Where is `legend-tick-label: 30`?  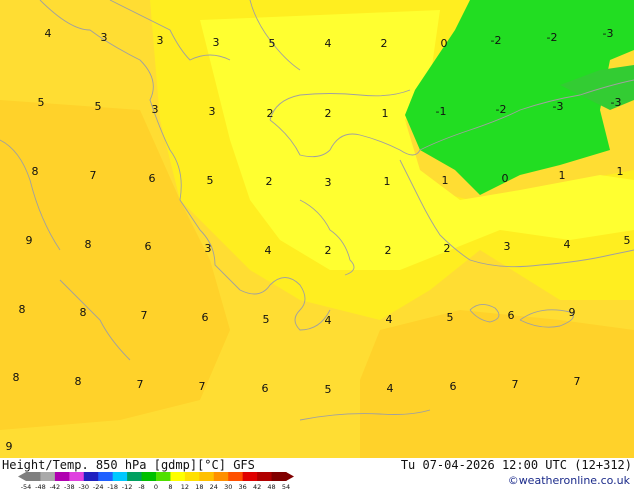
legend-tick-label: 30 is located at coordinates (228, 486).